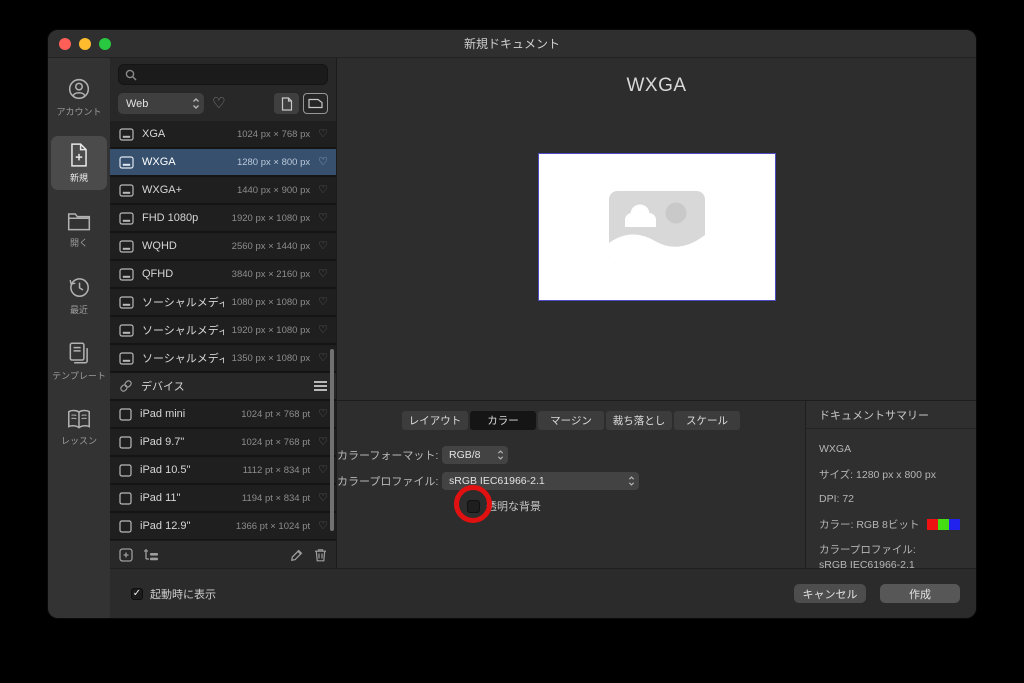 This screenshot has width=1024, height=683. I want to click on edit-template-button, so click(297, 555).